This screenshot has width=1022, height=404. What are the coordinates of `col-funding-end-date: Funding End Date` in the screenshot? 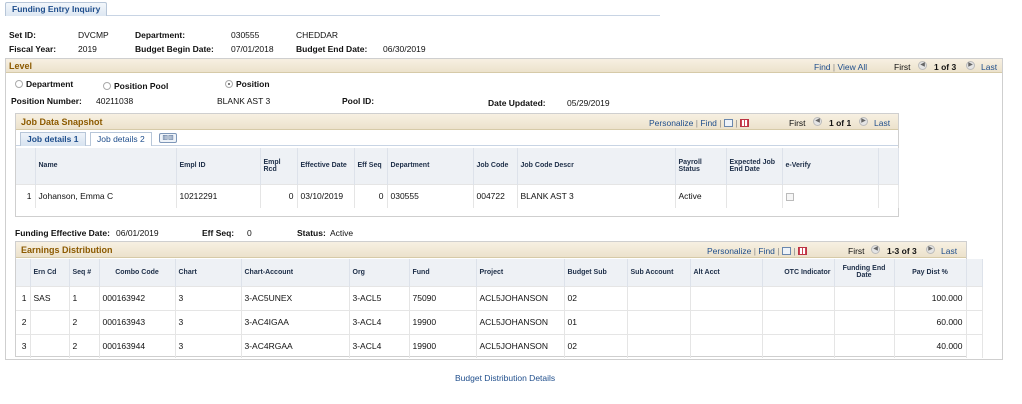 It's located at (864, 272).